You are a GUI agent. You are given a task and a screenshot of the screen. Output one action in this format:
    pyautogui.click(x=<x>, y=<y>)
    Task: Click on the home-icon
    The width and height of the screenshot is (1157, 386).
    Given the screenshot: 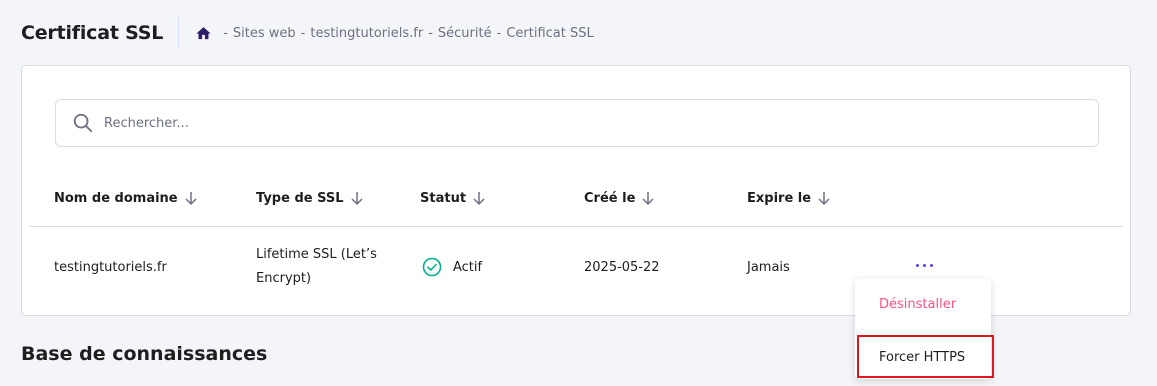 What is the action you would take?
    pyautogui.click(x=203, y=33)
    